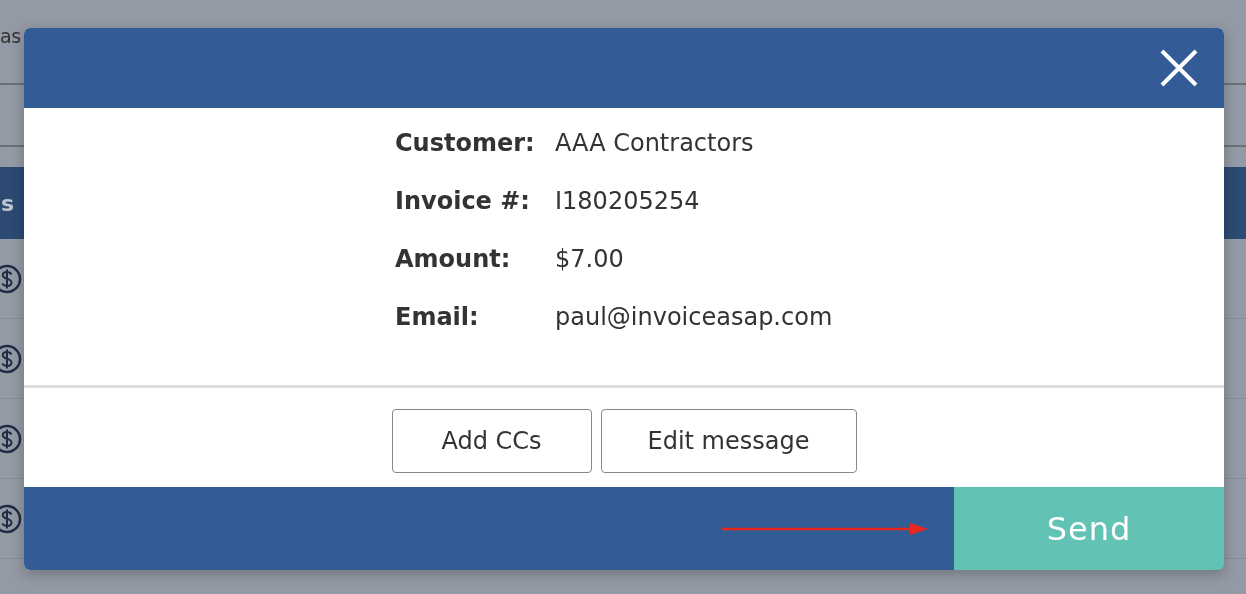  I want to click on close-icon, so click(1179, 68).